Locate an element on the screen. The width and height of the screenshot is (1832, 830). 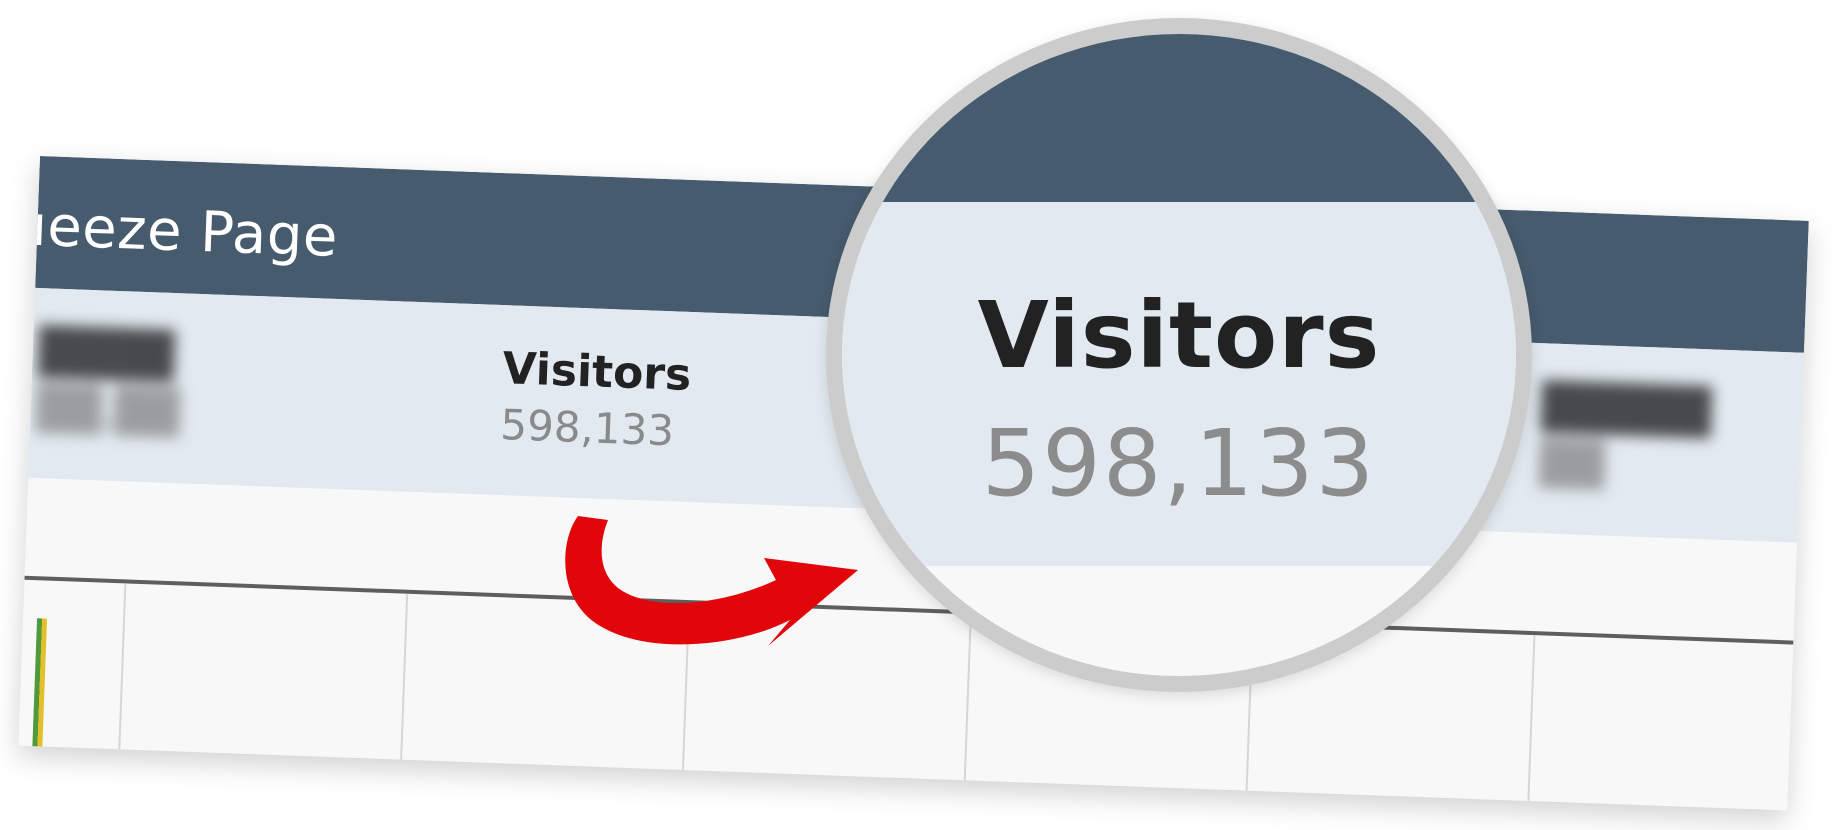
chart-bar is located at coordinates (40, 684).